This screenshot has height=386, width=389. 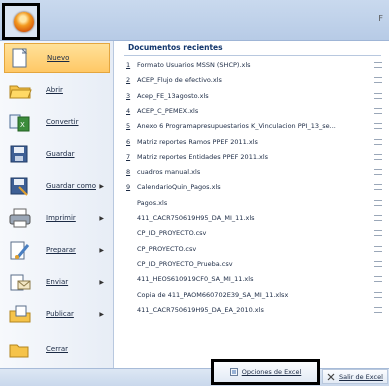 I want to click on recent-document-number: 2, so click(x=128, y=80).